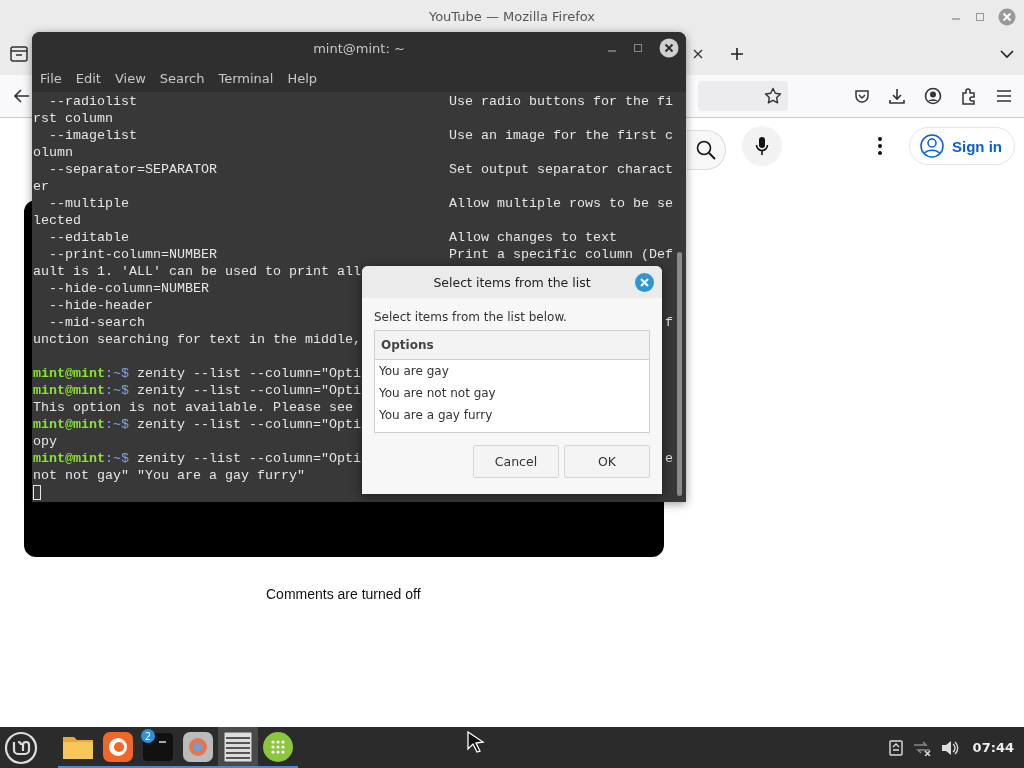 The height and width of the screenshot is (768, 1024). Describe the element at coordinates (92, 135) in the screenshot. I see `terminal-line: --imagelist` at that location.